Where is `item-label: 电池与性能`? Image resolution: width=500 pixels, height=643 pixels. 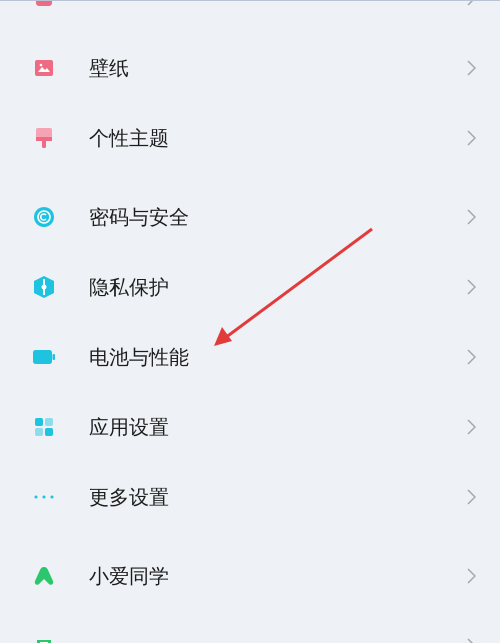
item-label: 电池与性能 is located at coordinates (139, 357).